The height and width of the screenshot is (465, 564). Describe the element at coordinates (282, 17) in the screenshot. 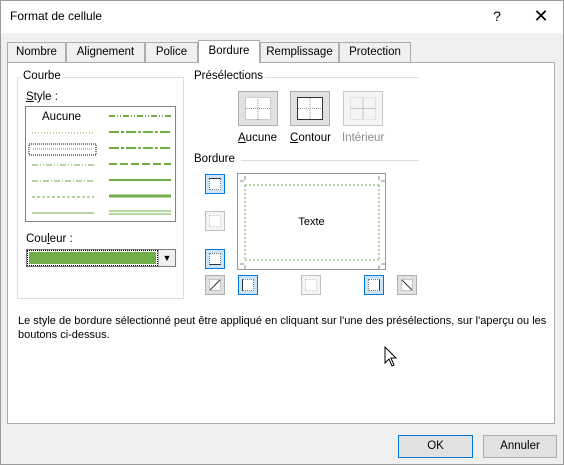

I see `title-bar: Format de cellule ? ✕` at that location.